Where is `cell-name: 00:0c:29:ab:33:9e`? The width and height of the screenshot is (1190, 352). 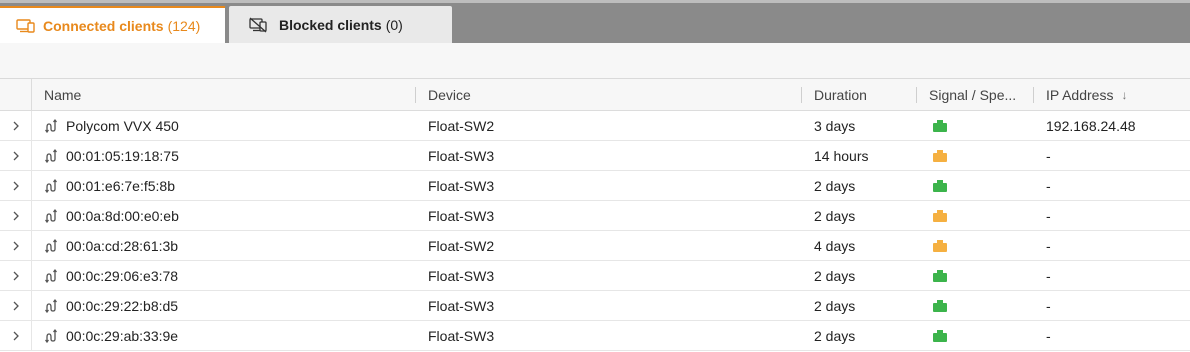
cell-name: 00:0c:29:ab:33:9e is located at coordinates (224, 335).